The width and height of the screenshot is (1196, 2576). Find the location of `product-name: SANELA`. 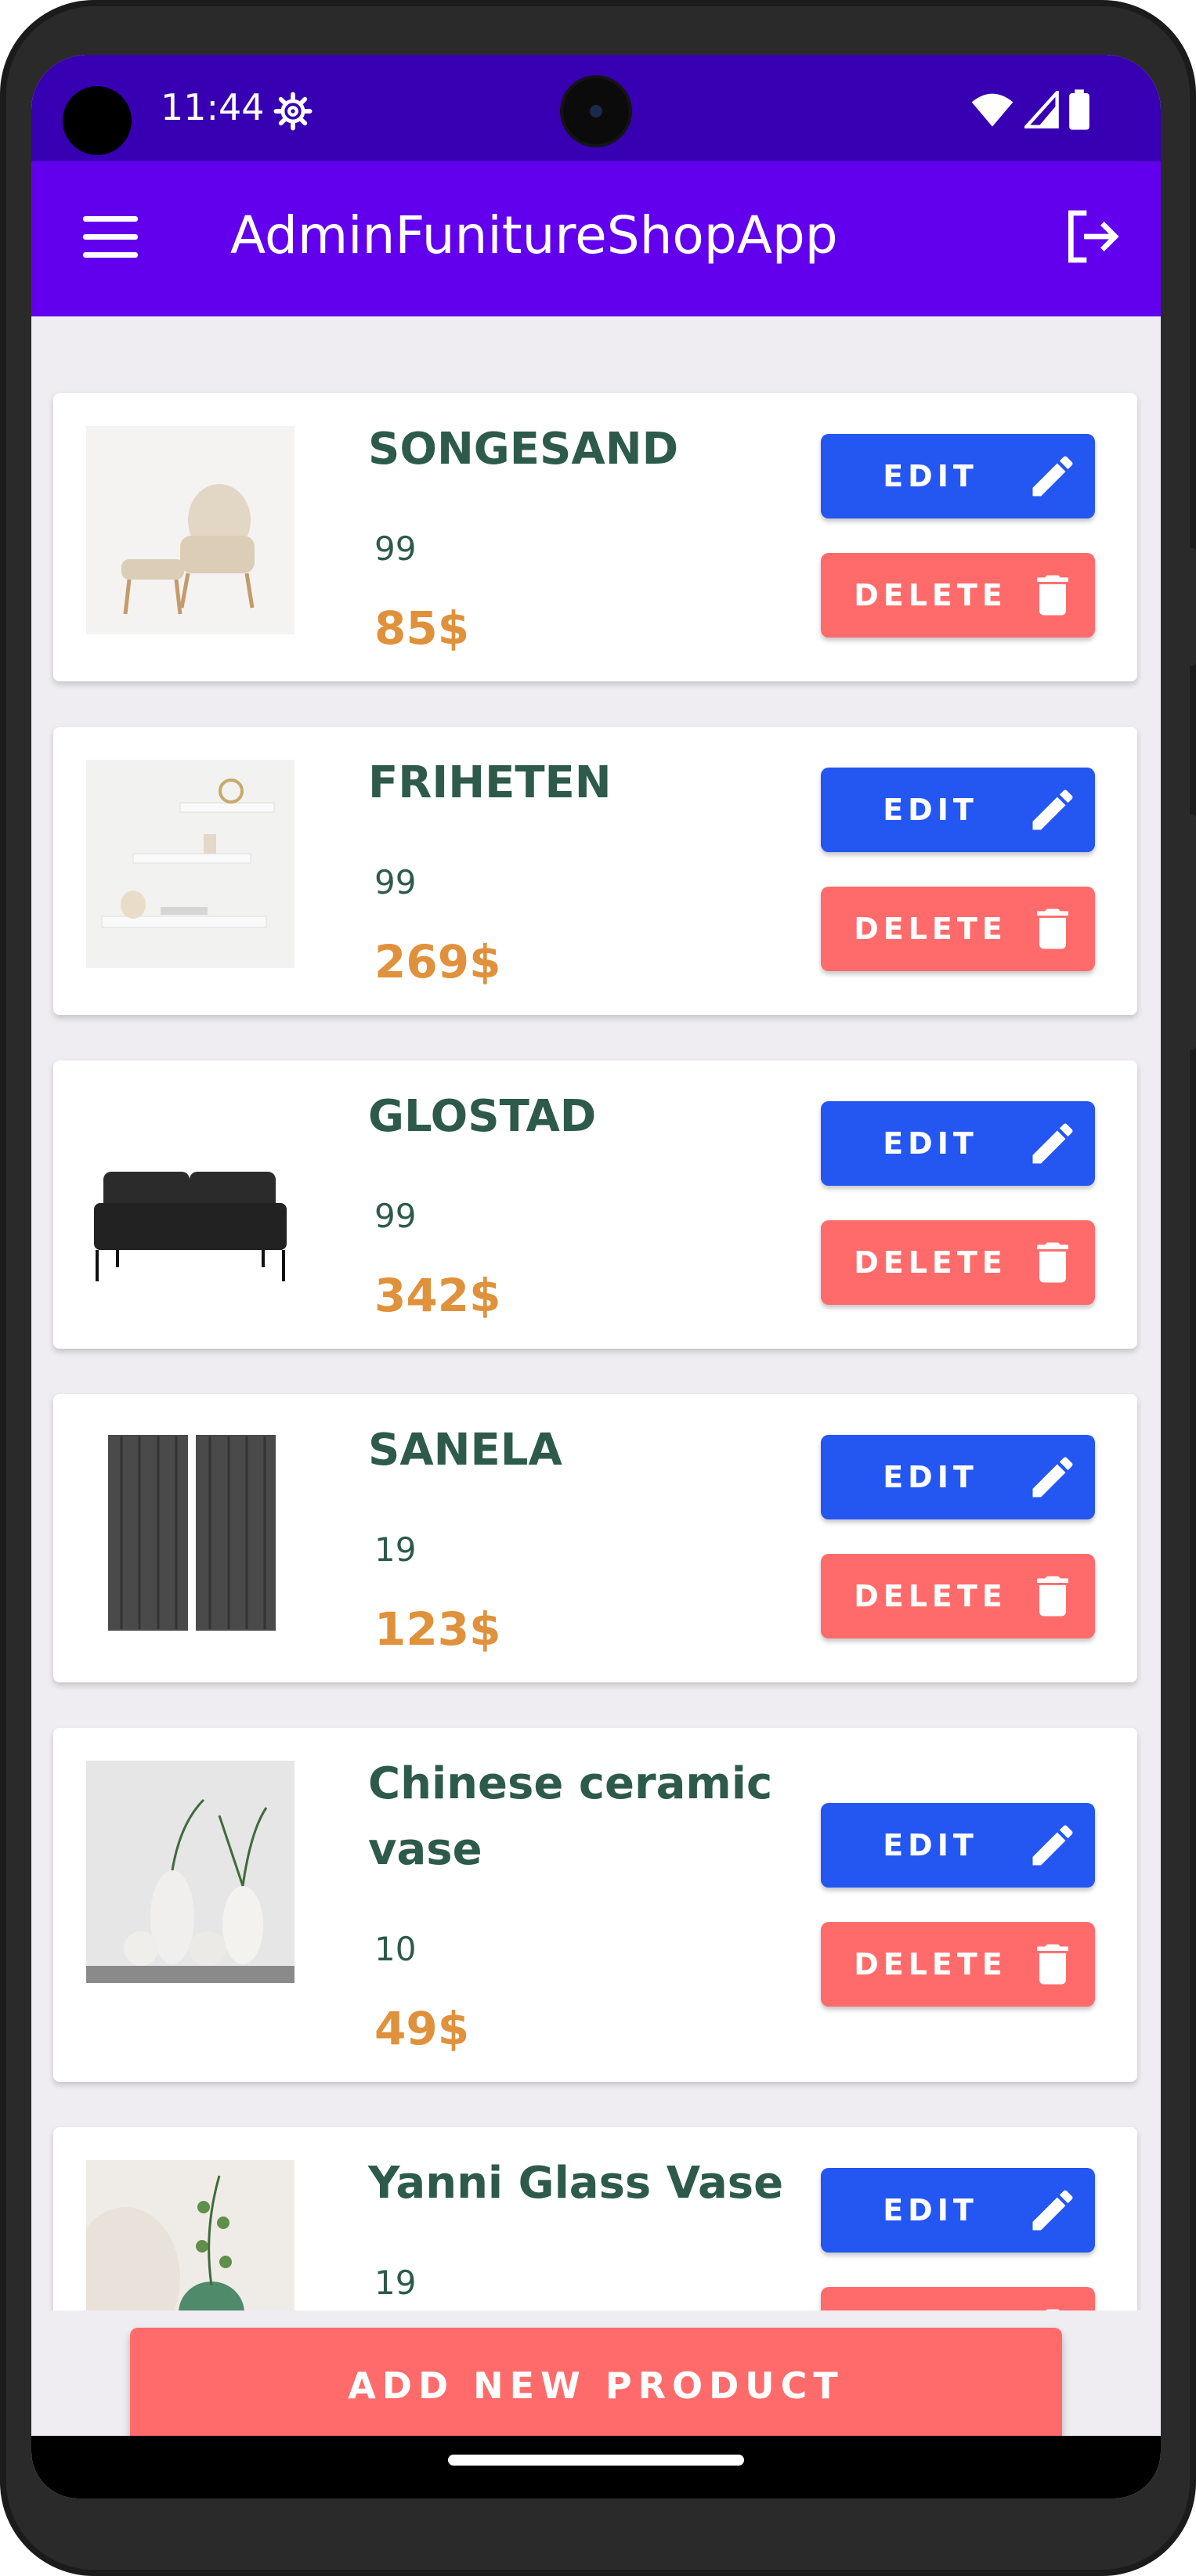

product-name: SANELA is located at coordinates (465, 1450).